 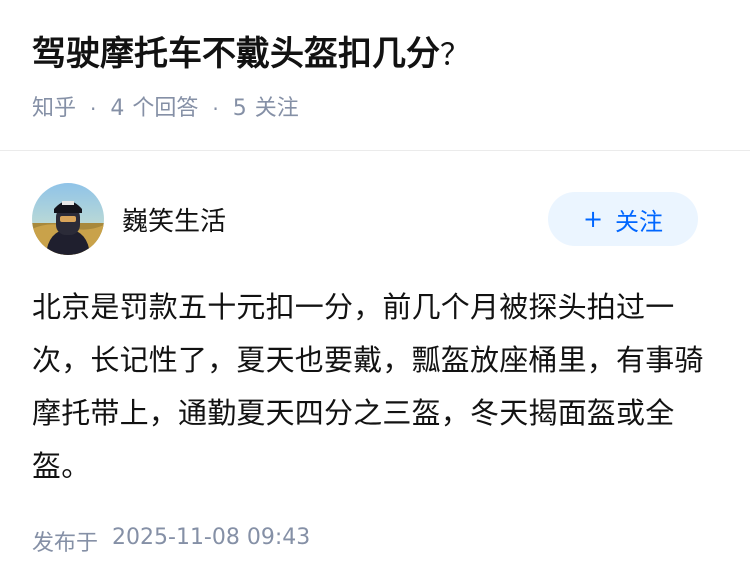 What do you see at coordinates (165, 108) in the screenshot?
I see `answers-label: 个回答` at bounding box center [165, 108].